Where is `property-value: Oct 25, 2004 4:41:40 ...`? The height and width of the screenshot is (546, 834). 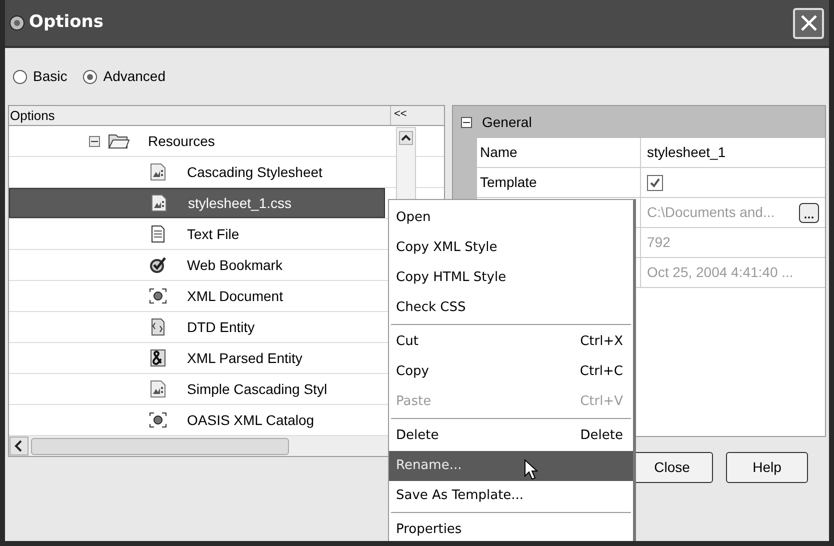 property-value: Oct 25, 2004 4:41:40 ... is located at coordinates (720, 272).